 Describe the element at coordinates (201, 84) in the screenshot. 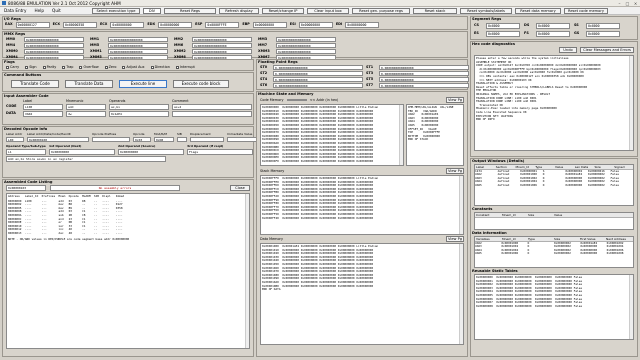

I see `execute-code-block-button: Execute code block` at that location.